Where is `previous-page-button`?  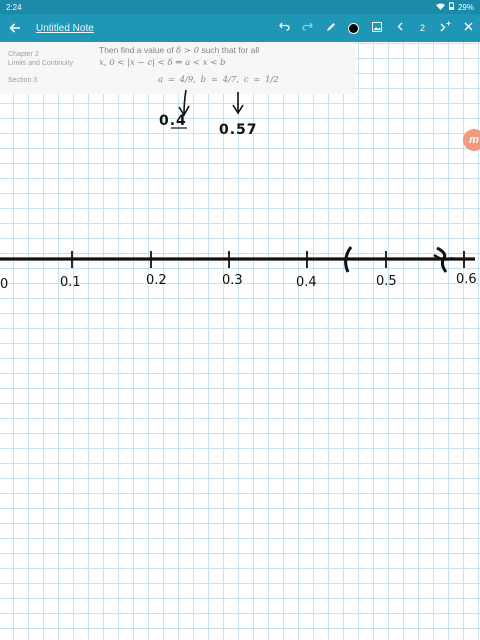 previous-page-button is located at coordinates (399, 28).